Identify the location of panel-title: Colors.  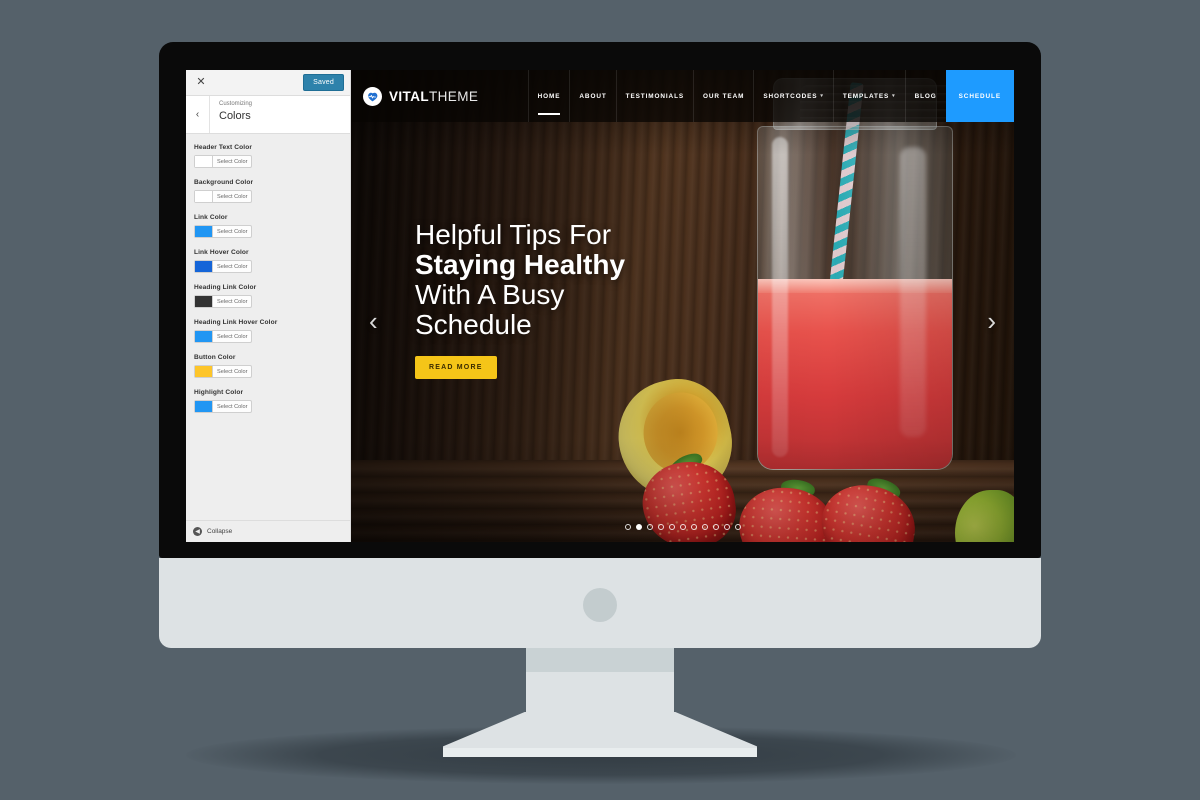
(235, 115).